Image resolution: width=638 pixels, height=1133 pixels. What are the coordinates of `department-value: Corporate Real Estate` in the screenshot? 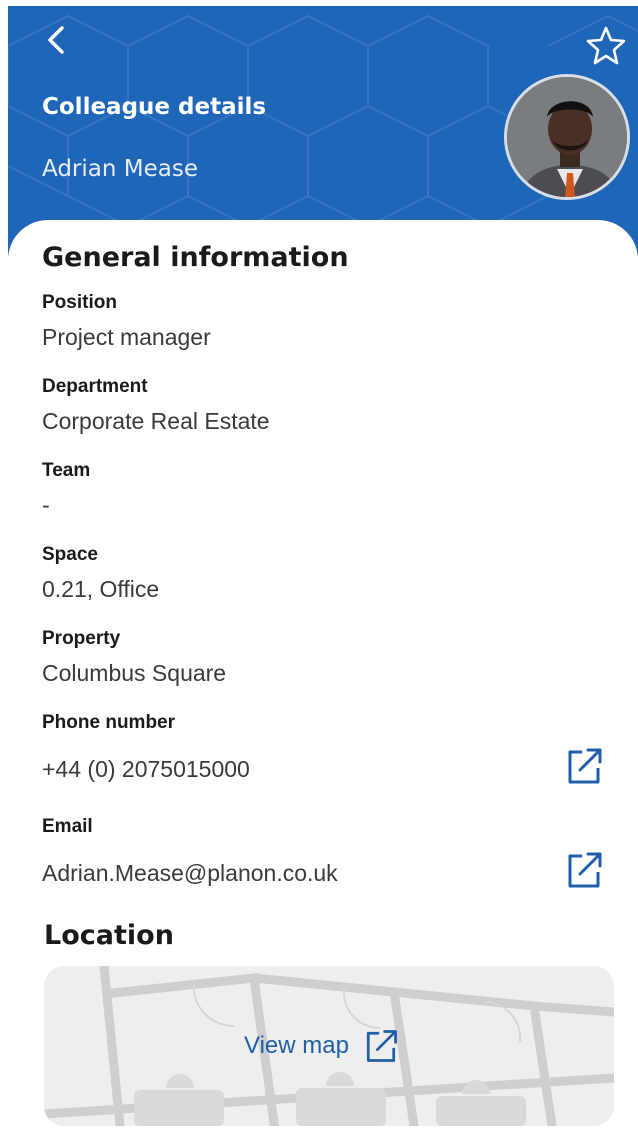 It's located at (156, 421).